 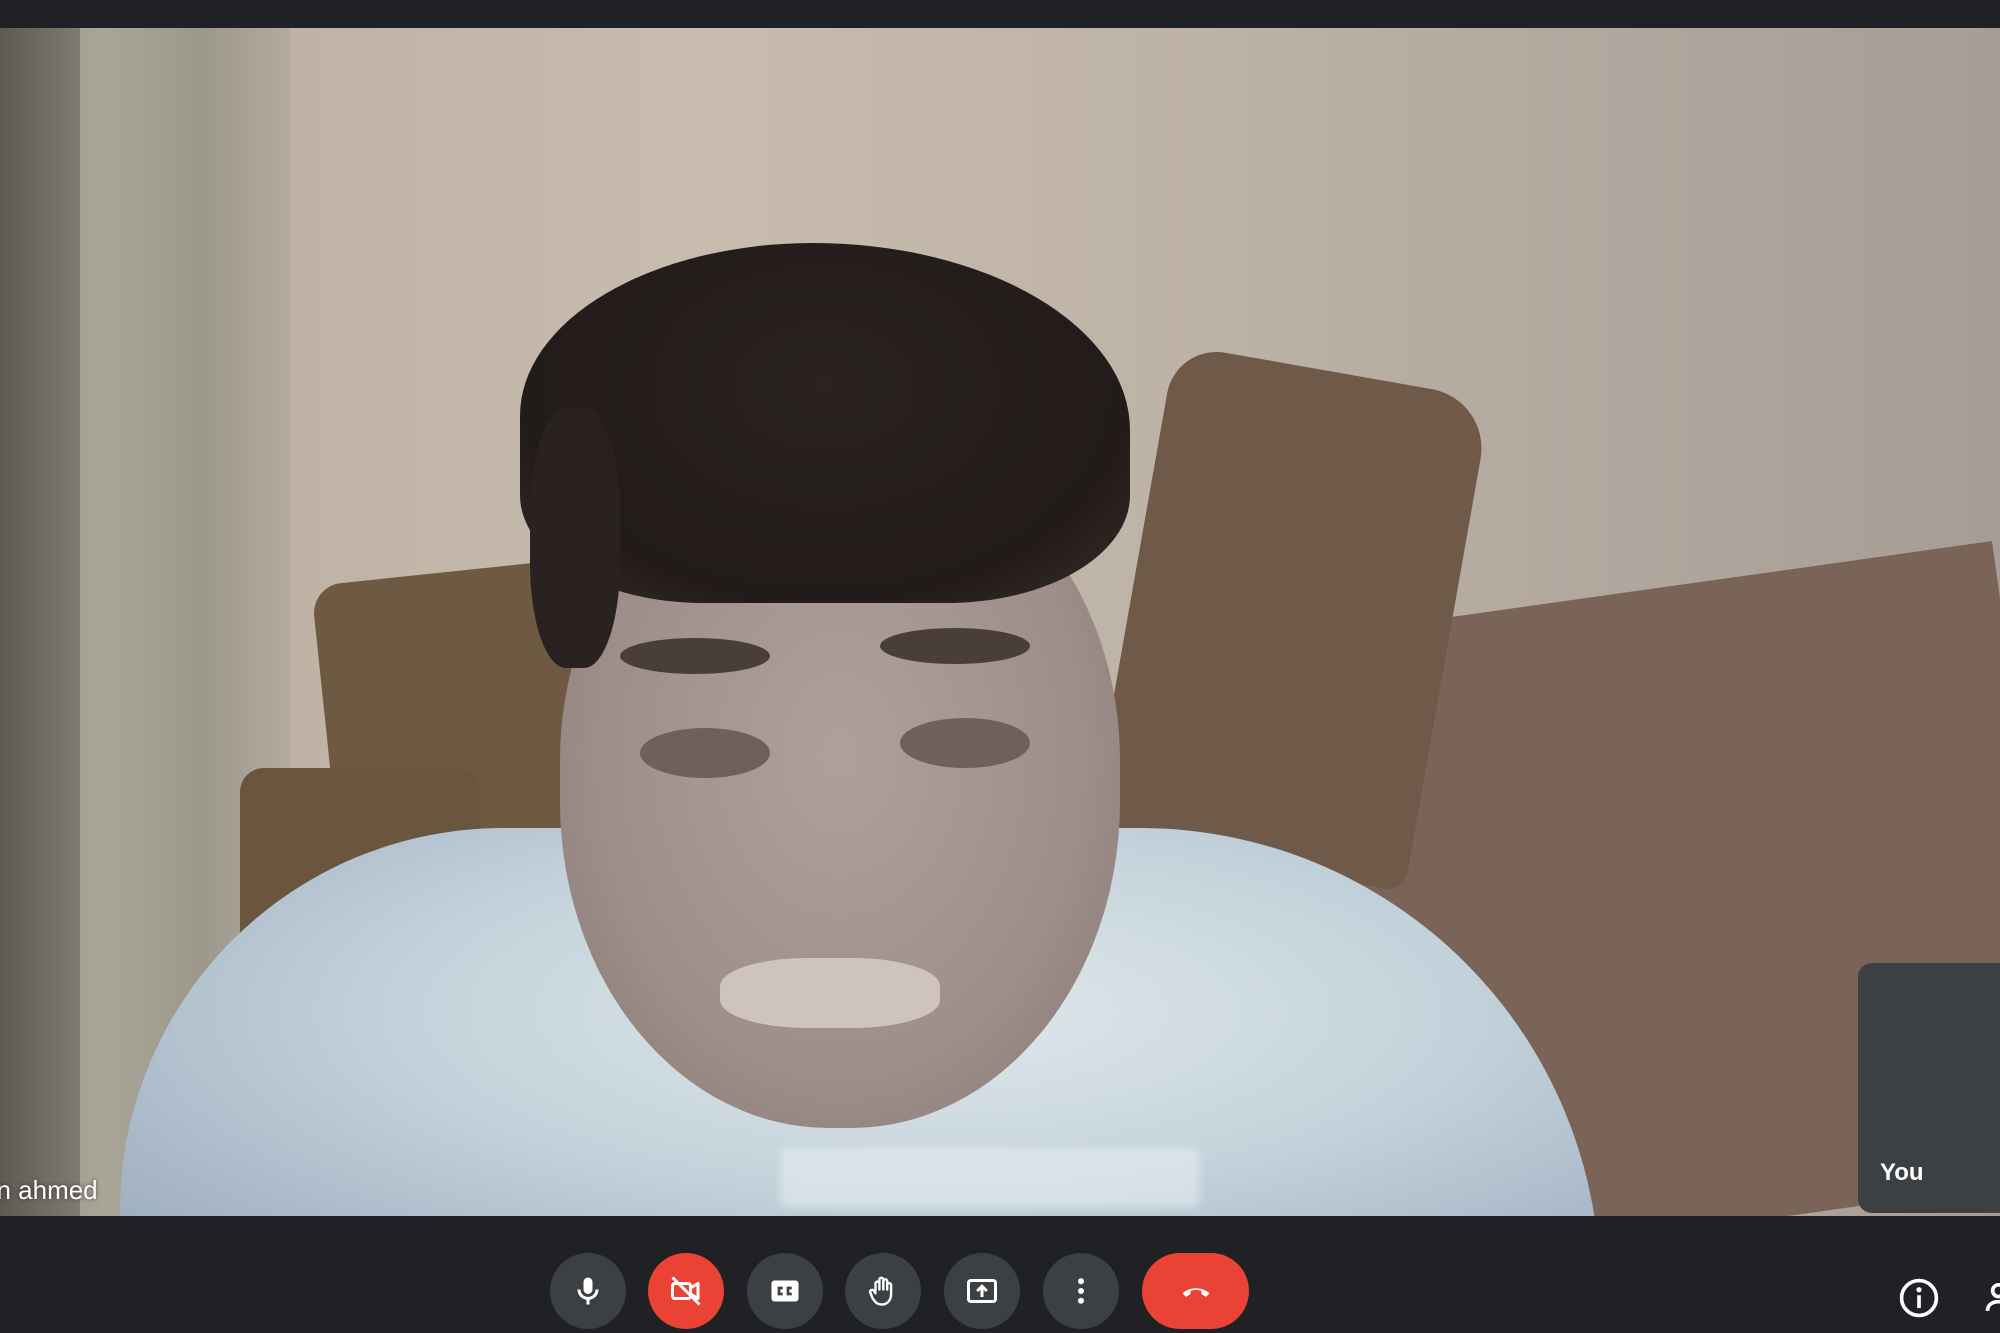 What do you see at coordinates (1902, 1172) in the screenshot?
I see `self-view-label: You` at bounding box center [1902, 1172].